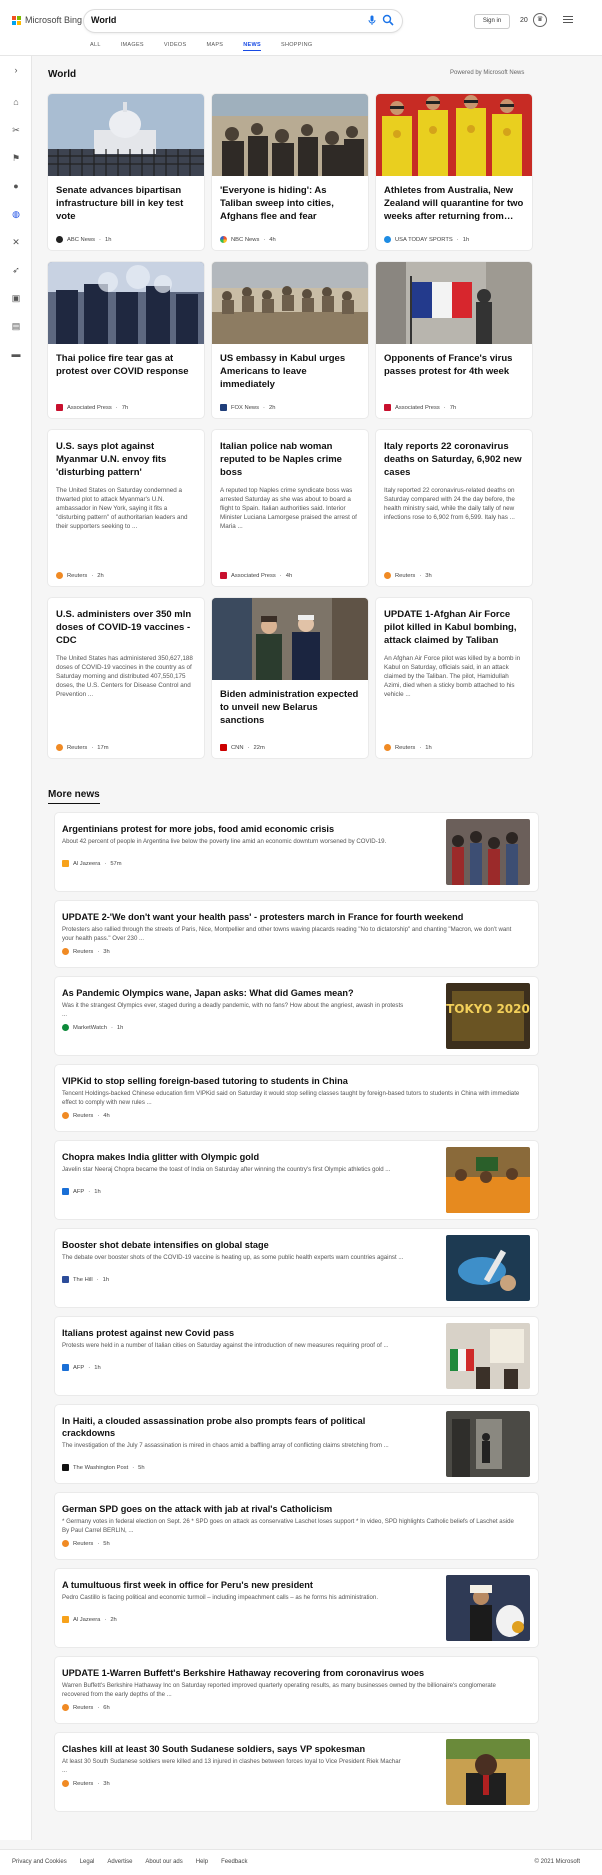  I want to click on money-icon: ▬, so click(16, 354).